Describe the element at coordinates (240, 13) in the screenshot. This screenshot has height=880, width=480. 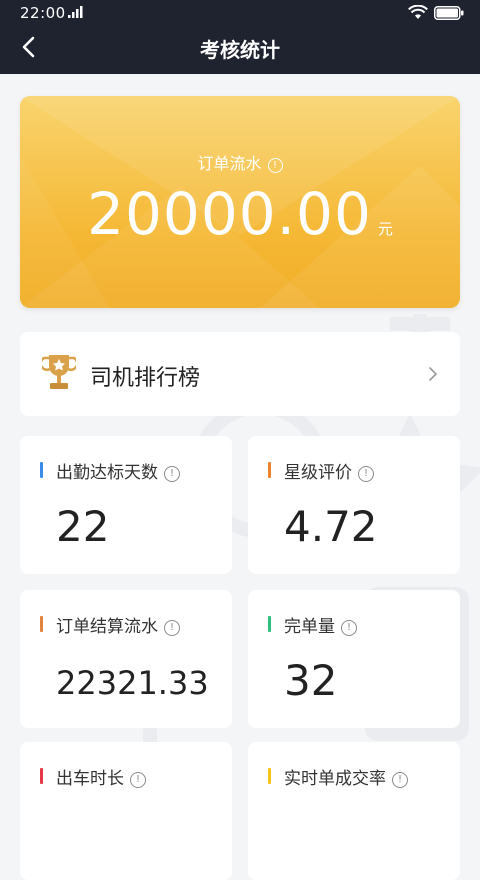
I see `status-bar: 22:00` at that location.